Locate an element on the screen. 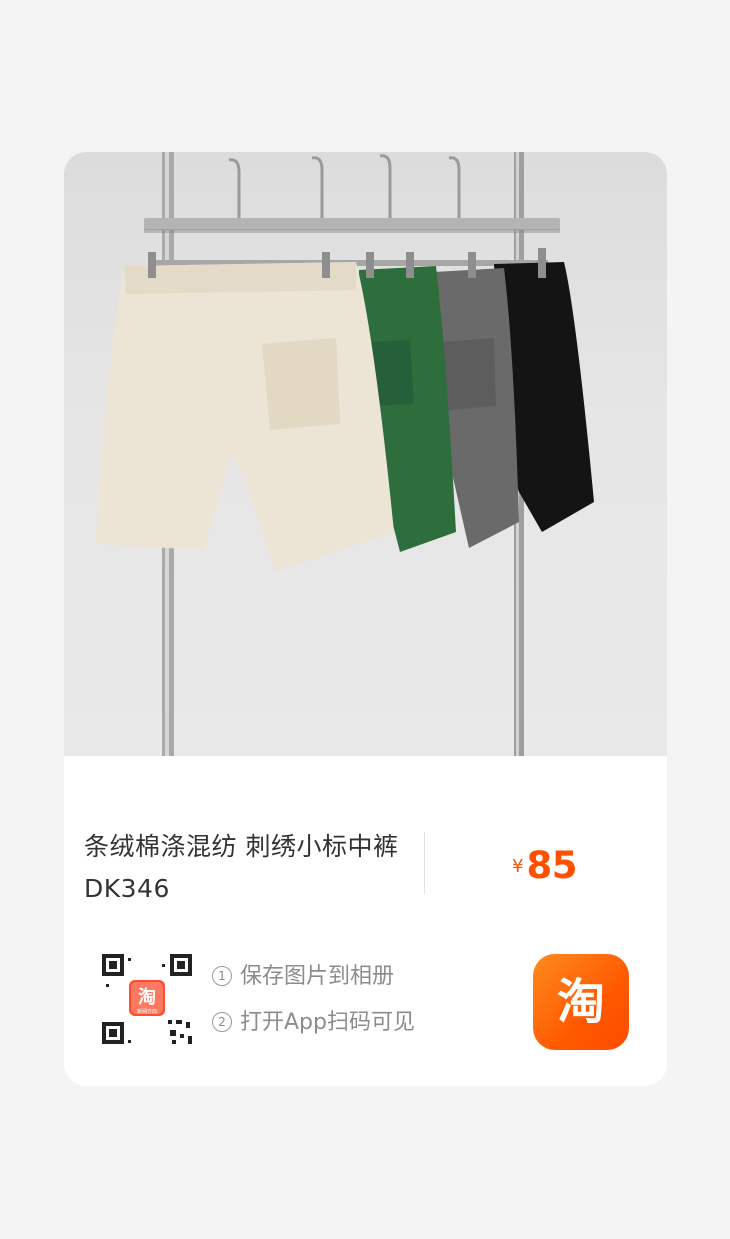  step-number: 1 is located at coordinates (222, 976).